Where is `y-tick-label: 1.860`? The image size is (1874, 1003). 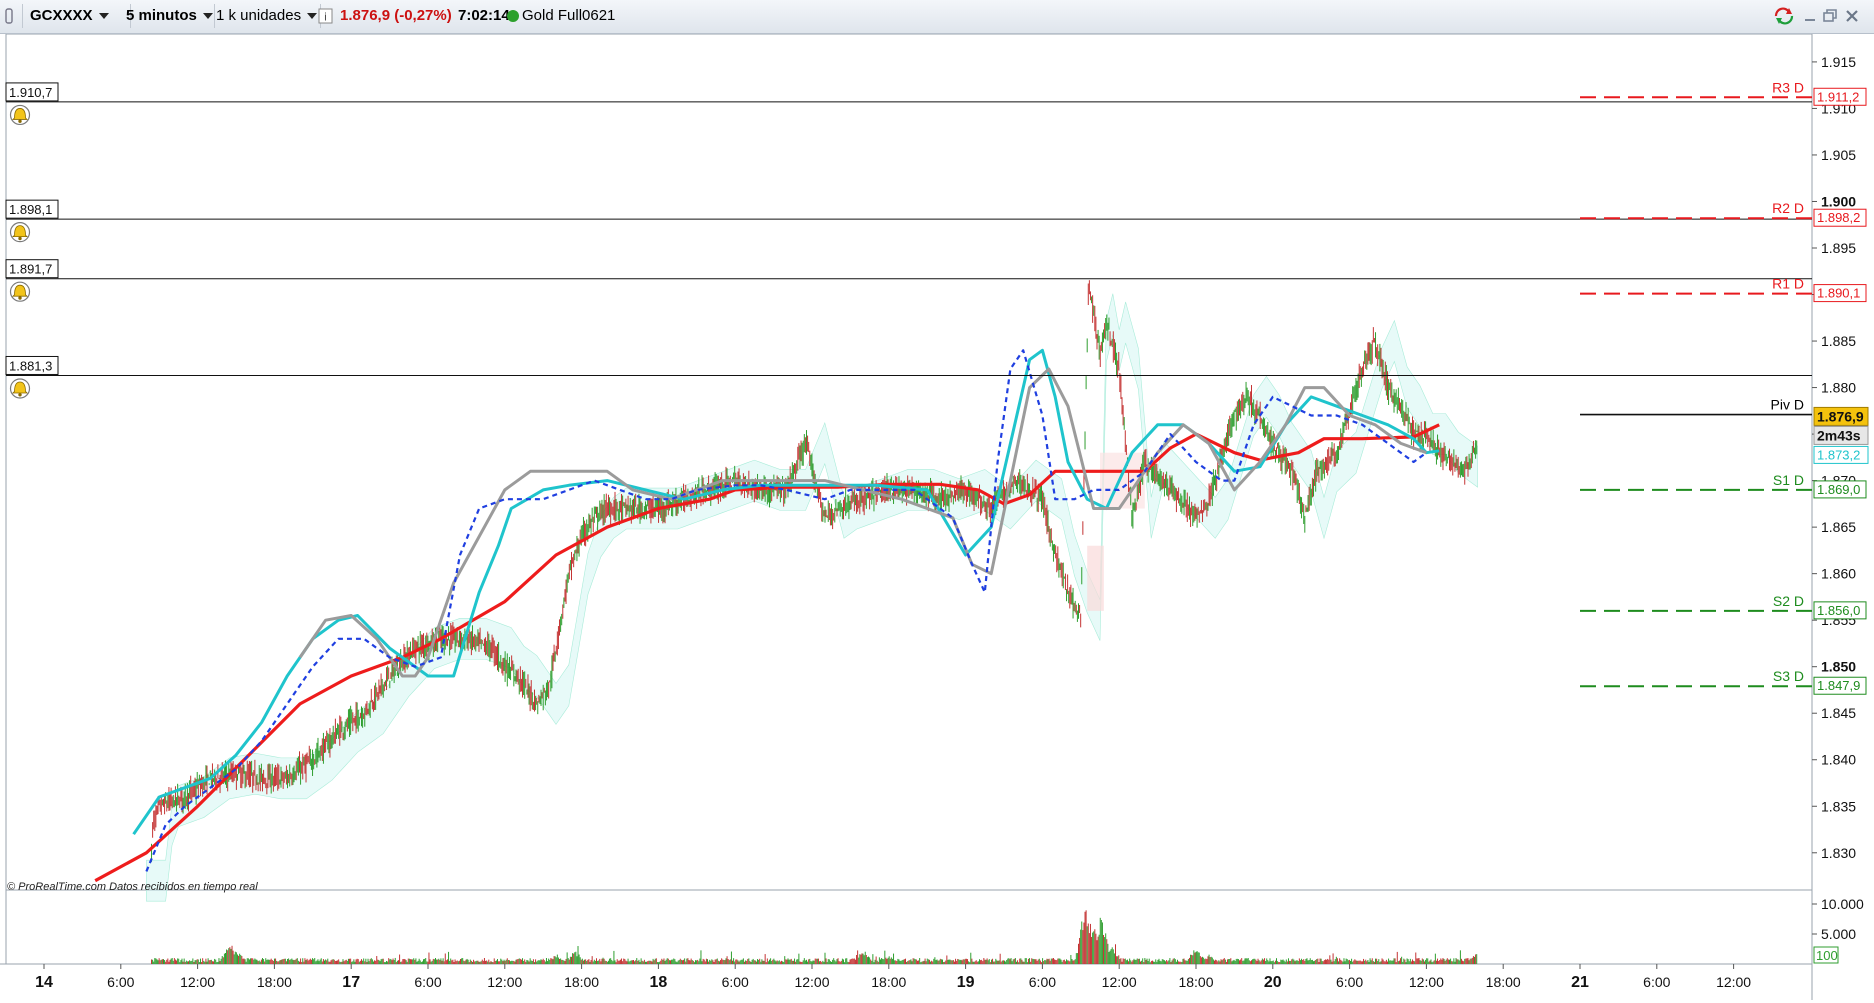
y-tick-label: 1.860 is located at coordinates (1838, 574).